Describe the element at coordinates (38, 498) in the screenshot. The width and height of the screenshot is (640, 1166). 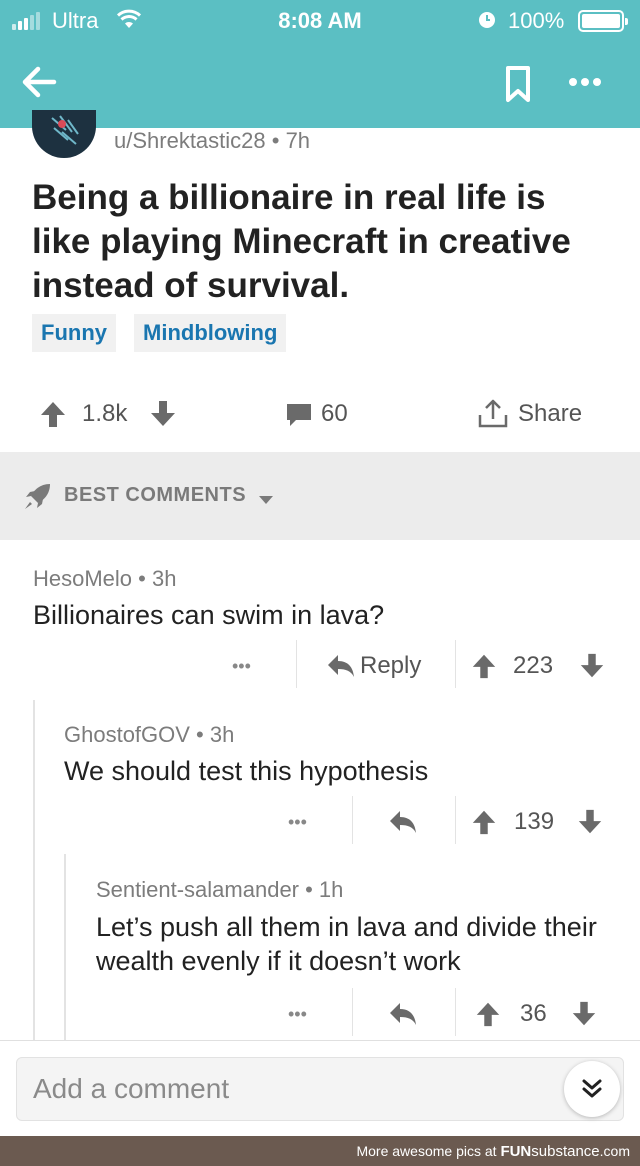
I see `rocket-icon` at that location.